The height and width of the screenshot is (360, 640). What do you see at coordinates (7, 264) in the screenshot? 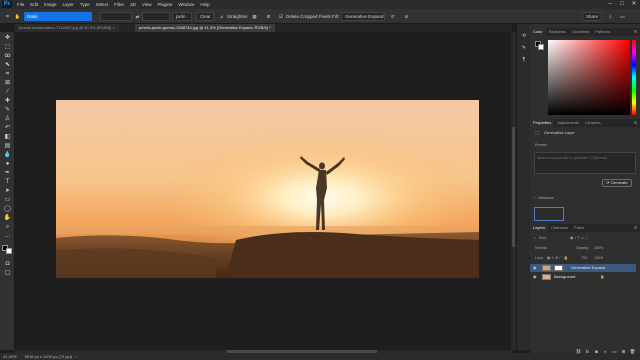
I see `quick-mask-icon: ◘` at bounding box center [7, 264].